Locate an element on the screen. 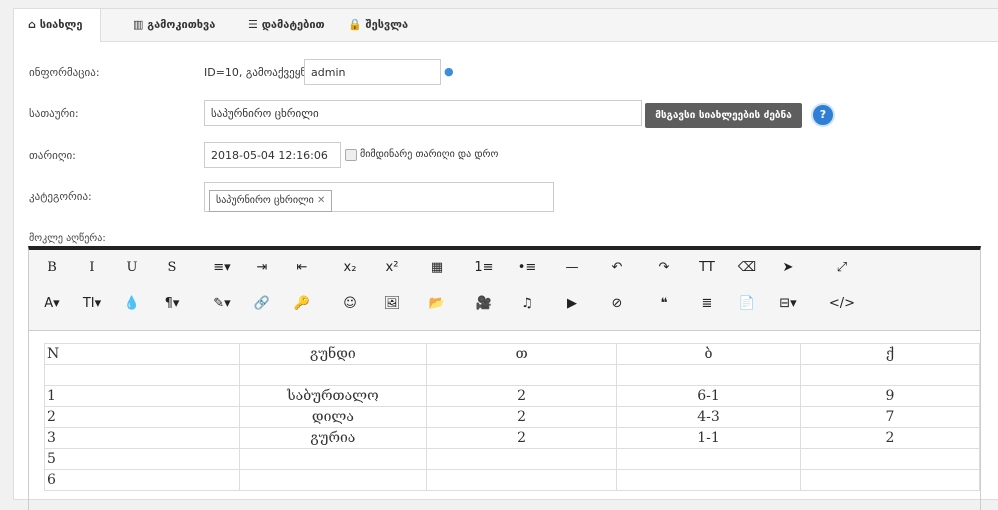 The height and width of the screenshot is (510, 998). category-label: კატეგორია: is located at coordinates (60, 196).